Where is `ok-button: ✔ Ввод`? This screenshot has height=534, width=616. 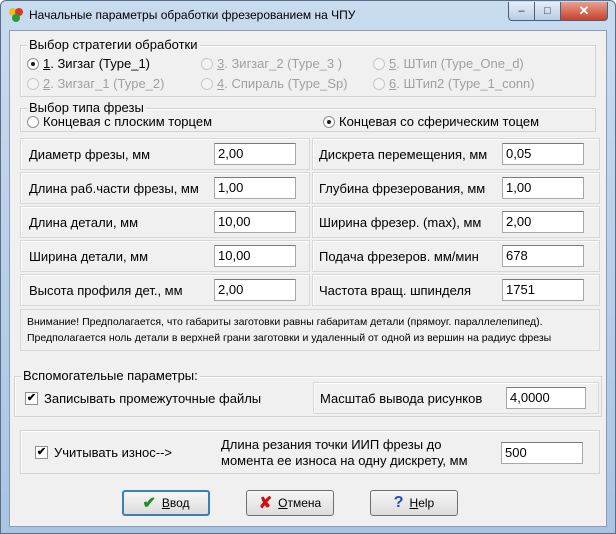 ok-button: ✔ Ввод is located at coordinates (166, 503).